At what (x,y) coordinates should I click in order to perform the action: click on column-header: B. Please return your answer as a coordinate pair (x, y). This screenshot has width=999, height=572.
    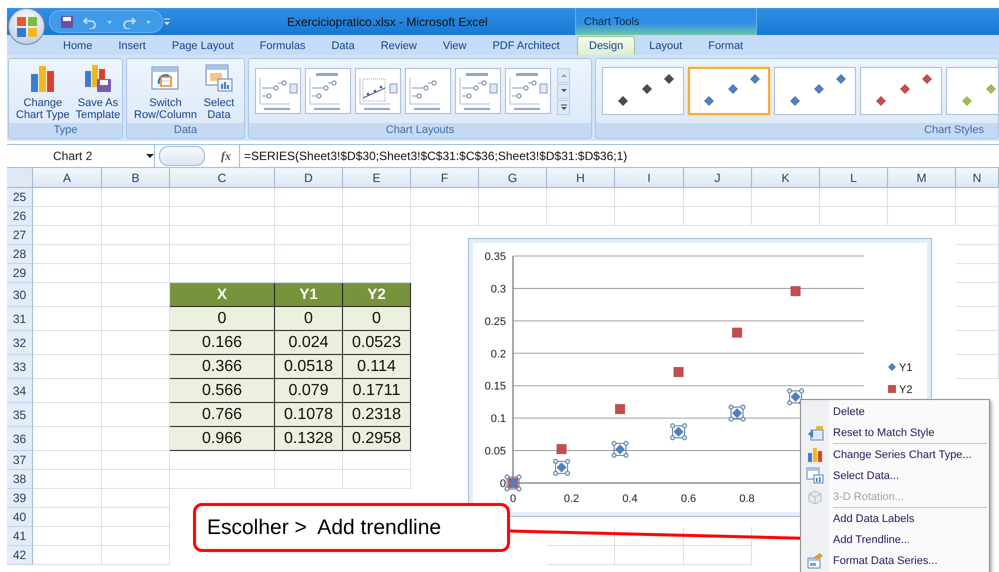
    Looking at the image, I should click on (136, 178).